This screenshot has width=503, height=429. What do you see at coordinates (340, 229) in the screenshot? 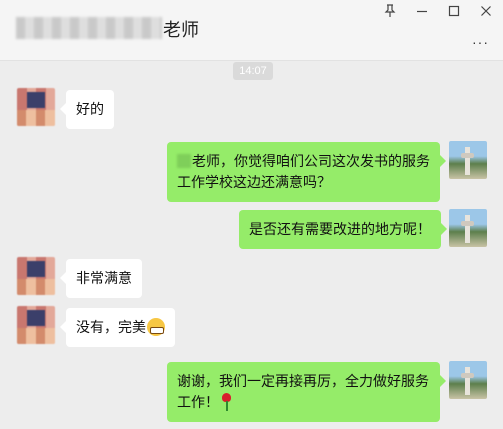
I see `message-text: 是否还有需要改进的地方呢！` at bounding box center [340, 229].